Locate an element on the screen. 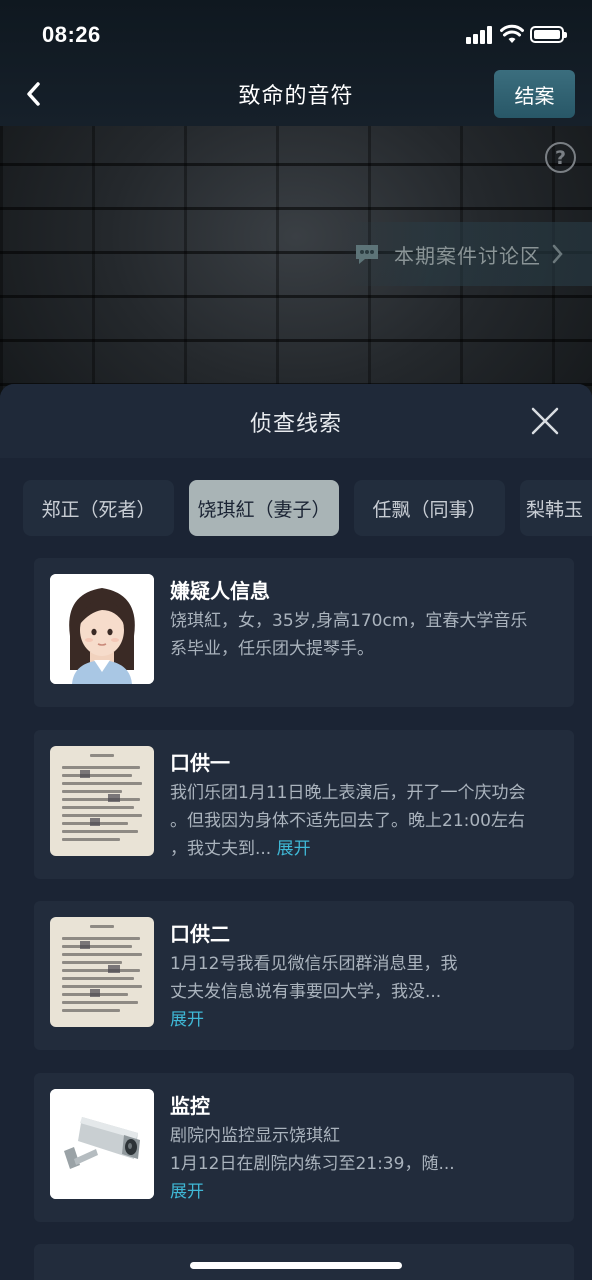 This screenshot has height=1280, width=592. sheet-header: 侦查线索 is located at coordinates (296, 421).